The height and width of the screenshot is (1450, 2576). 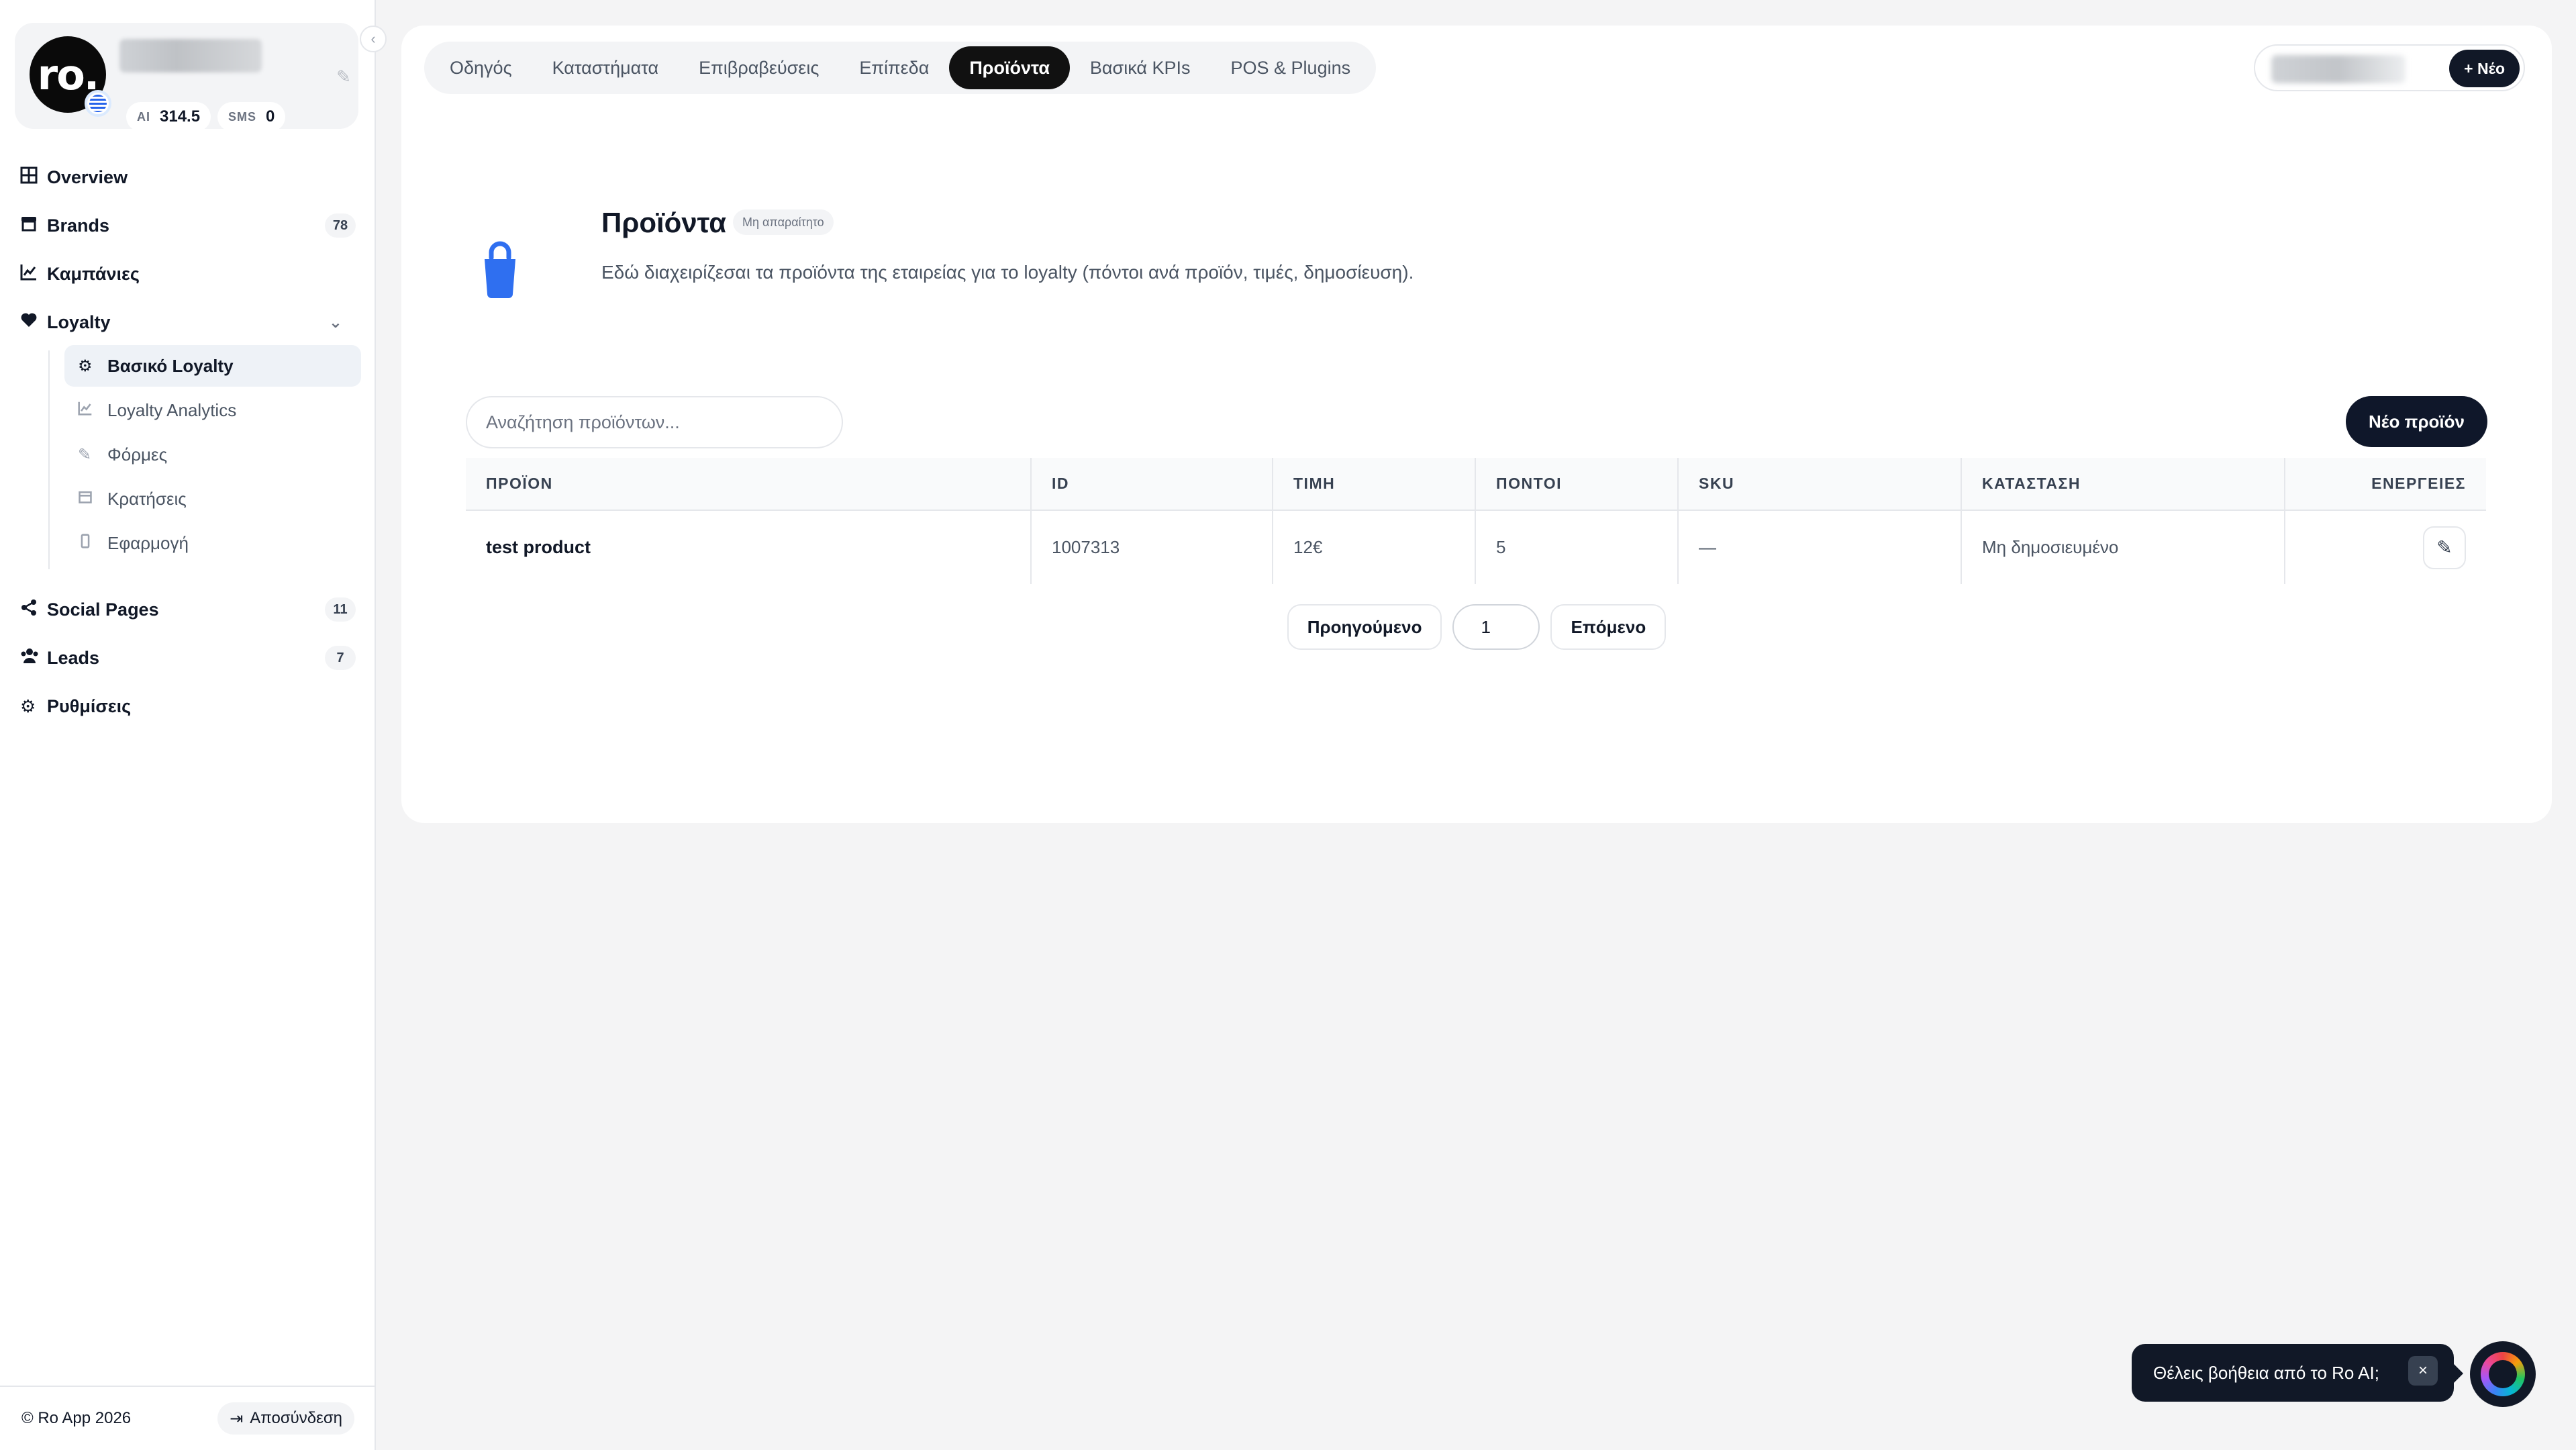 What do you see at coordinates (103, 609) in the screenshot?
I see `sidebar-item-label: Social Pages` at bounding box center [103, 609].